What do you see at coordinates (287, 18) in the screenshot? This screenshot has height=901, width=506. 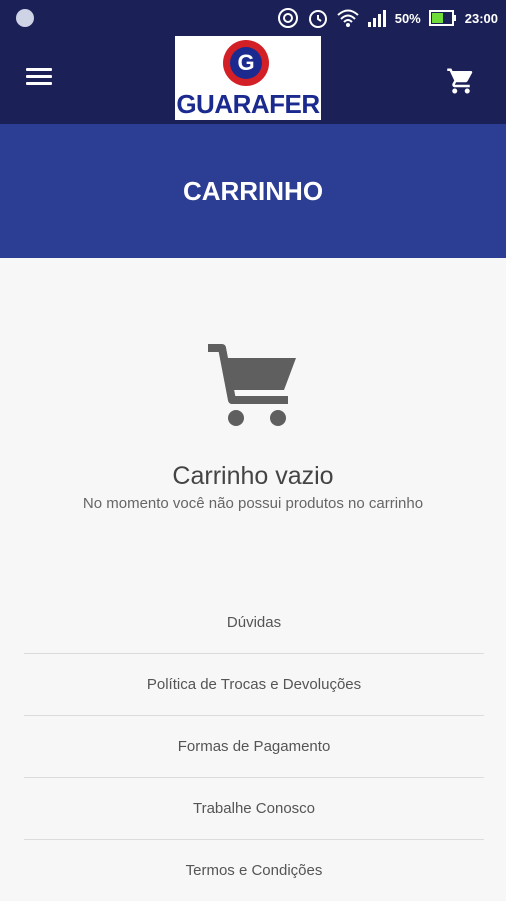 I see `sync-icon` at bounding box center [287, 18].